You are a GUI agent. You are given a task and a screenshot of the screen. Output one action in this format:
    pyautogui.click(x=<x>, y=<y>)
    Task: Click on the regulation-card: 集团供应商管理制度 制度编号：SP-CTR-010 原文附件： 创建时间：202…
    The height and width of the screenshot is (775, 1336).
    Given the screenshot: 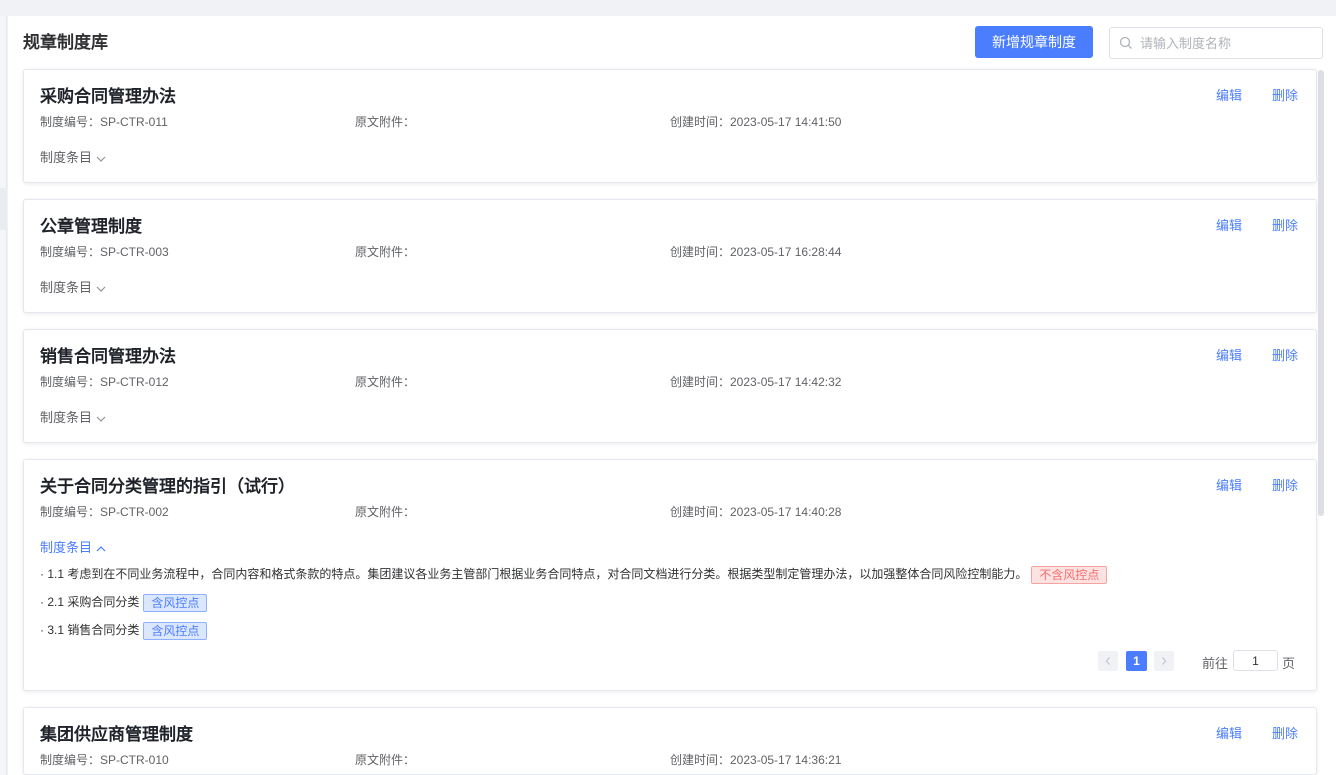 What is the action you would take?
    pyautogui.click(x=670, y=741)
    